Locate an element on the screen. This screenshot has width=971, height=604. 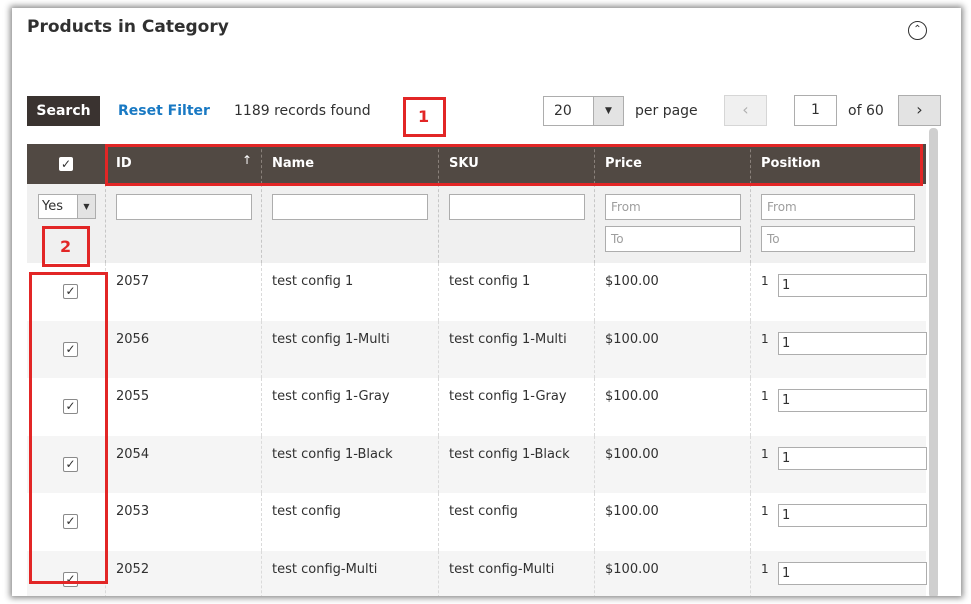
total-pages: of 60 is located at coordinates (866, 111).